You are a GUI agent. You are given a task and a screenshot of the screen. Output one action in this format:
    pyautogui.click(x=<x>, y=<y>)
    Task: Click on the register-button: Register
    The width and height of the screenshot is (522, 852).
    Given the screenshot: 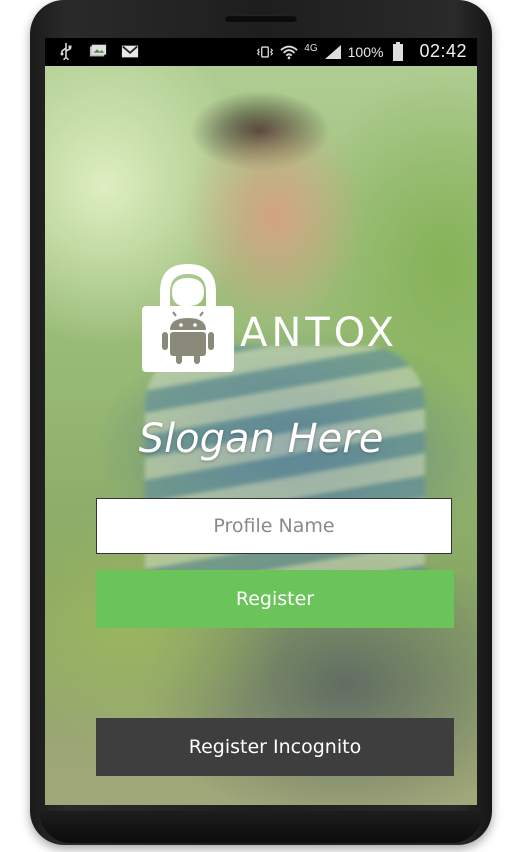 What is the action you would take?
    pyautogui.click(x=275, y=599)
    